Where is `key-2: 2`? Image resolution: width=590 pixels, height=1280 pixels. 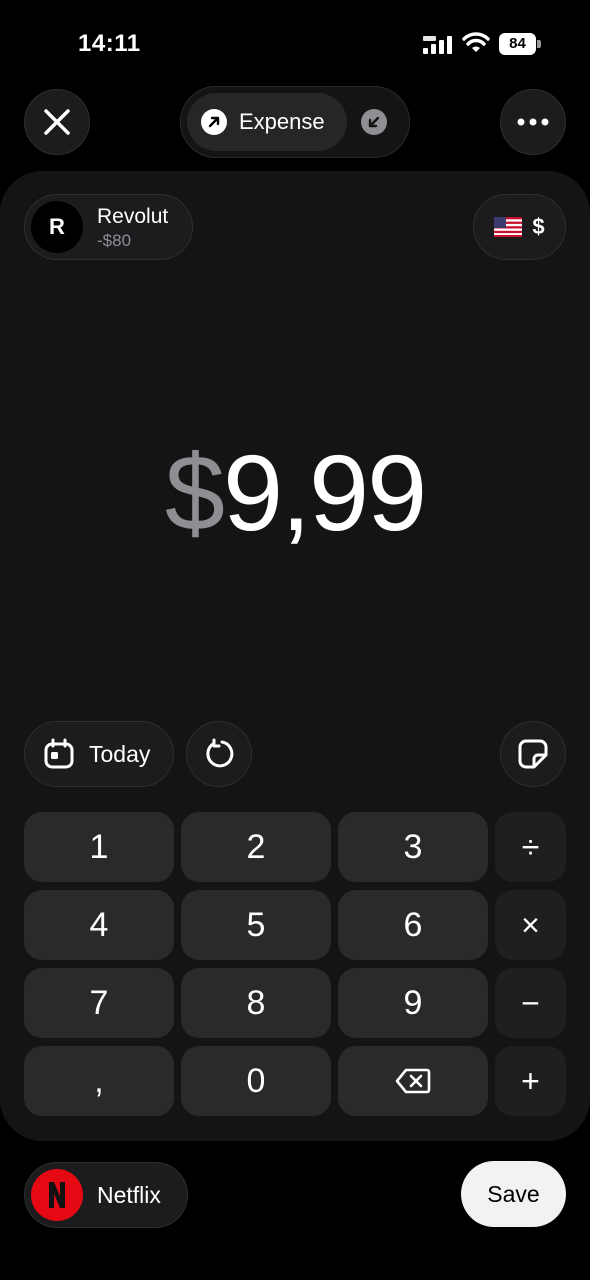 key-2: 2 is located at coordinates (256, 847).